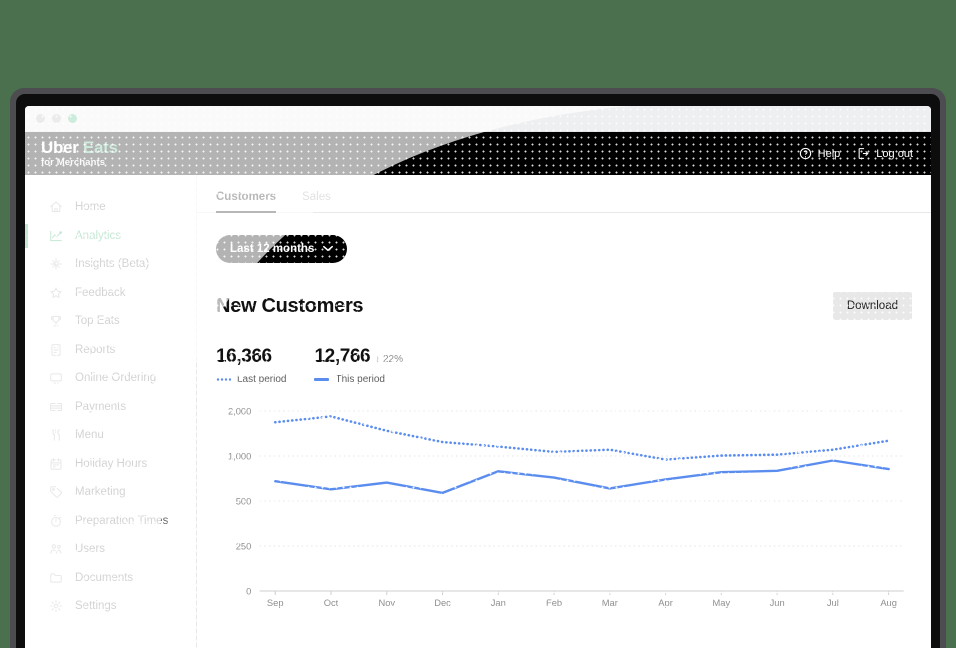  What do you see at coordinates (554, 603) in the screenshot?
I see `chart-x-tick-label: Feb` at bounding box center [554, 603].